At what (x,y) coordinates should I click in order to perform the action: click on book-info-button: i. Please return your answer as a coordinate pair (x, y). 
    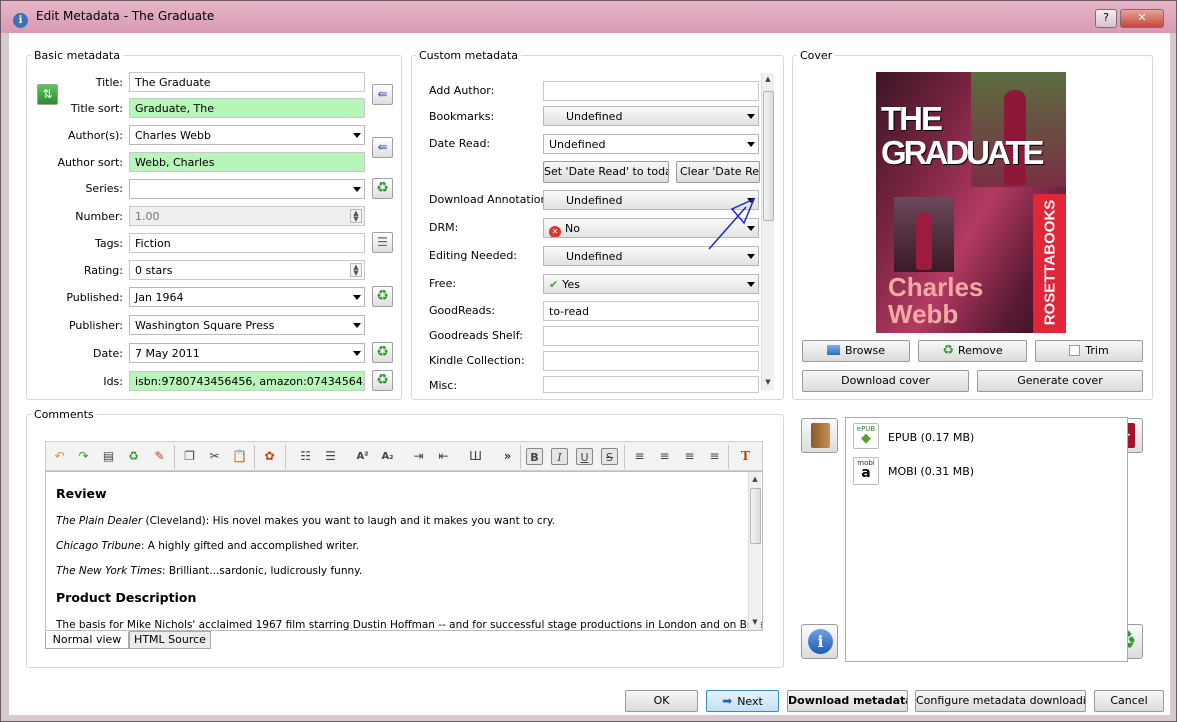
    Looking at the image, I should click on (819, 641).